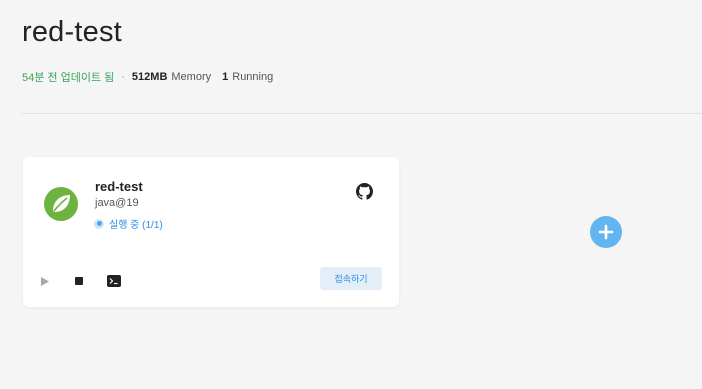 Image resolution: width=702 pixels, height=389 pixels. I want to click on status-text: 실행 중 (1/1), so click(136, 225).